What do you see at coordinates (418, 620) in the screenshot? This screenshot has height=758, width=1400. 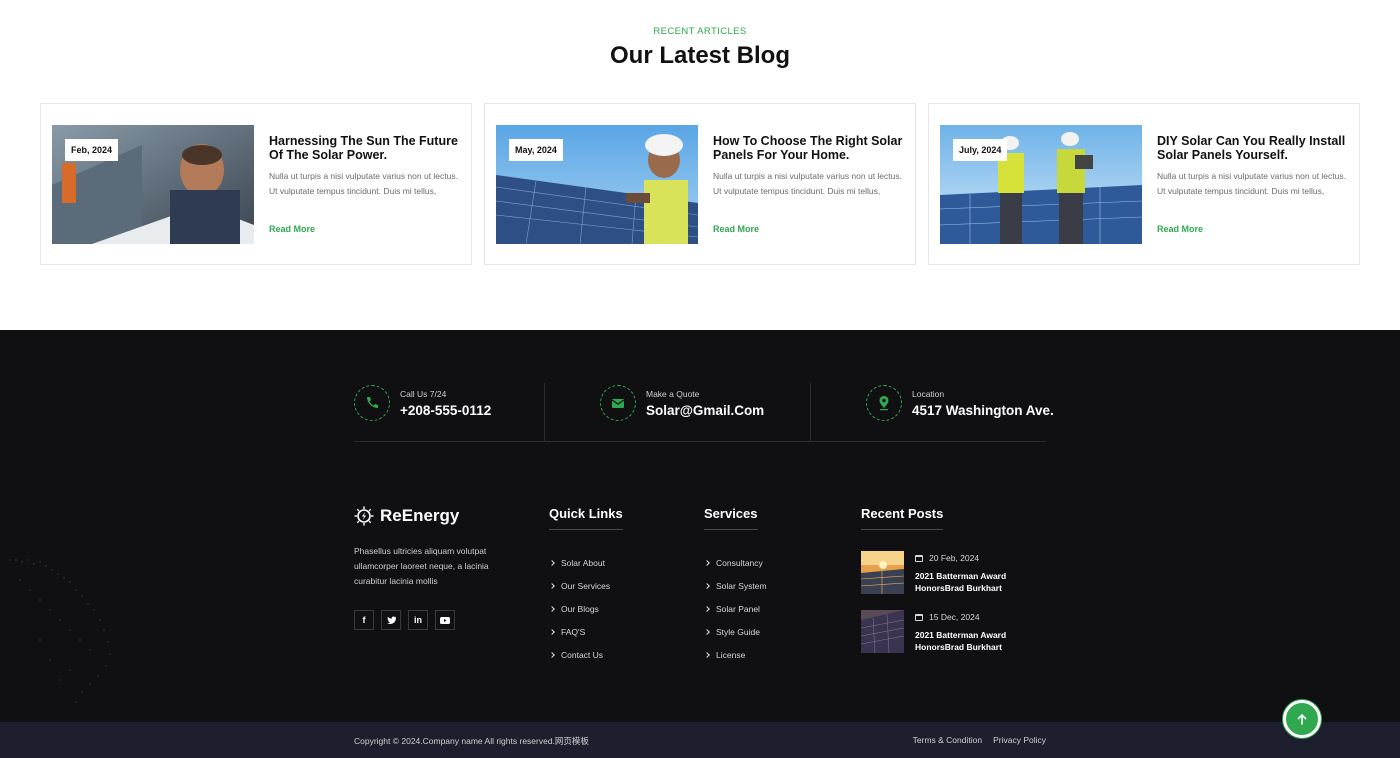 I see `linkedin-icon: in` at bounding box center [418, 620].